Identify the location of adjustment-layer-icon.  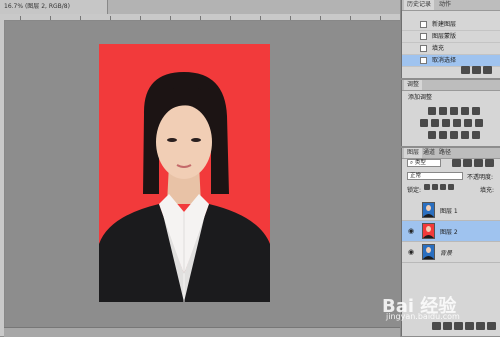
(469, 326).